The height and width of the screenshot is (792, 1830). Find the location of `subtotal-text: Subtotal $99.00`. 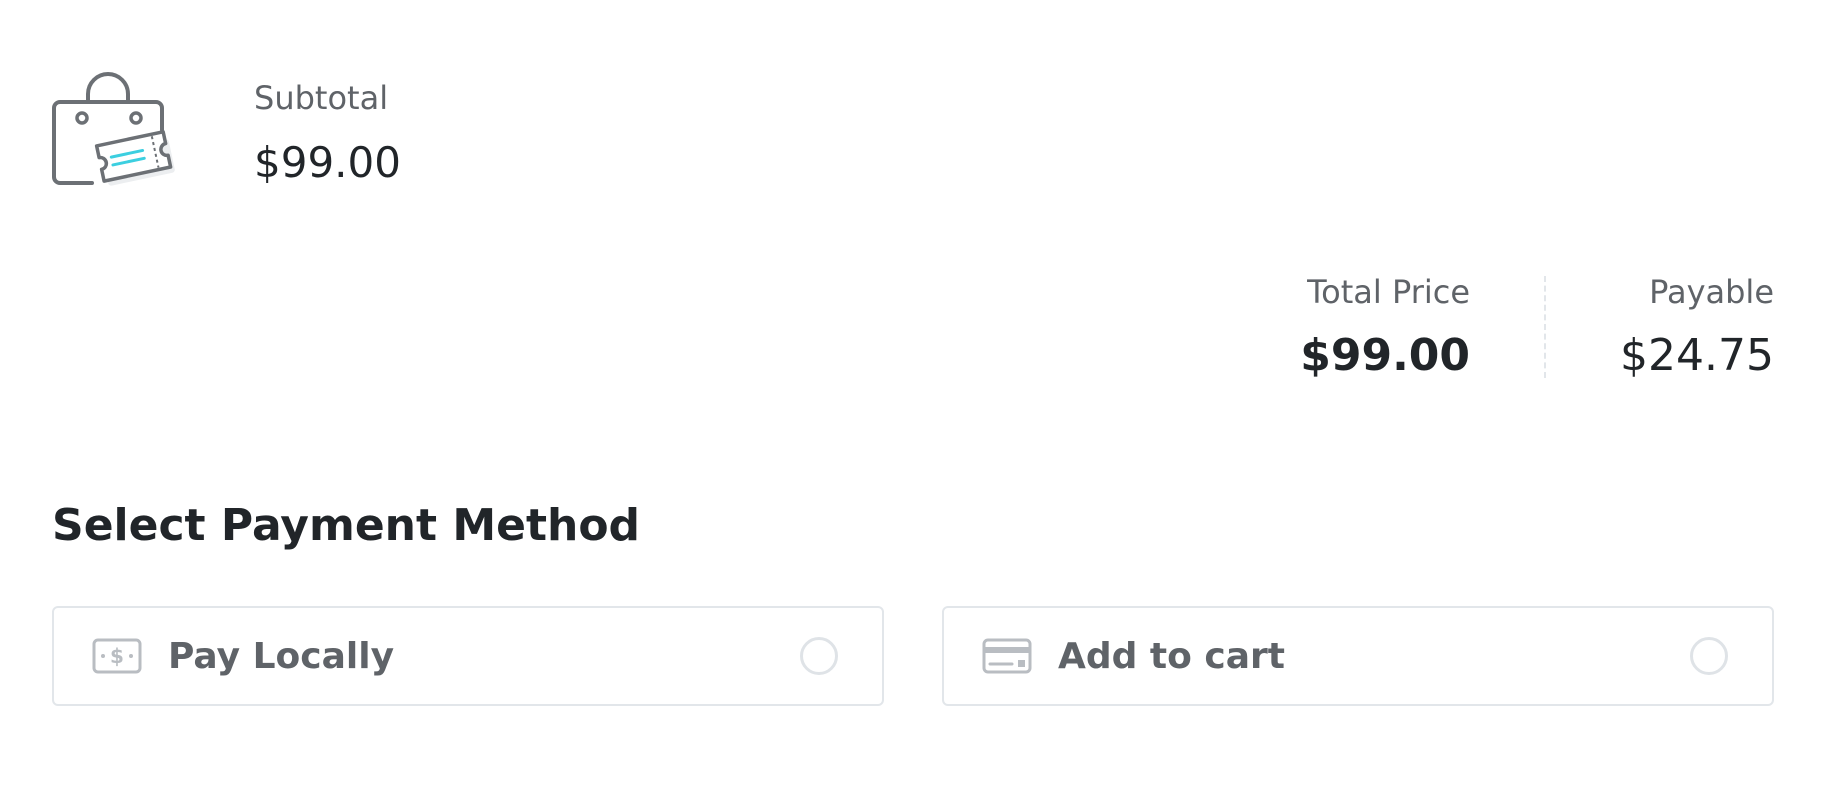

subtotal-text: Subtotal $99.00 is located at coordinates (327, 128).